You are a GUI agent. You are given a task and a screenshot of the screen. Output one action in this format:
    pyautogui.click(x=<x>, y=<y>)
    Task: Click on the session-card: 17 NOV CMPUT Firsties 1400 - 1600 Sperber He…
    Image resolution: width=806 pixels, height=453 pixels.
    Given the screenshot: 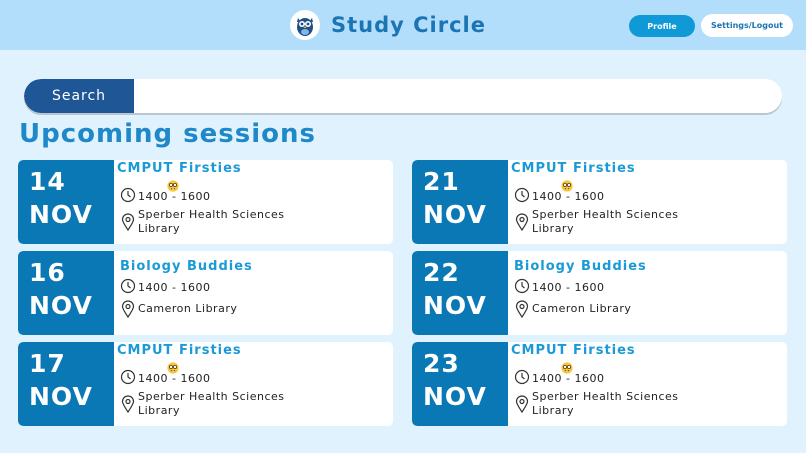 What is the action you would take?
    pyautogui.click(x=205, y=384)
    